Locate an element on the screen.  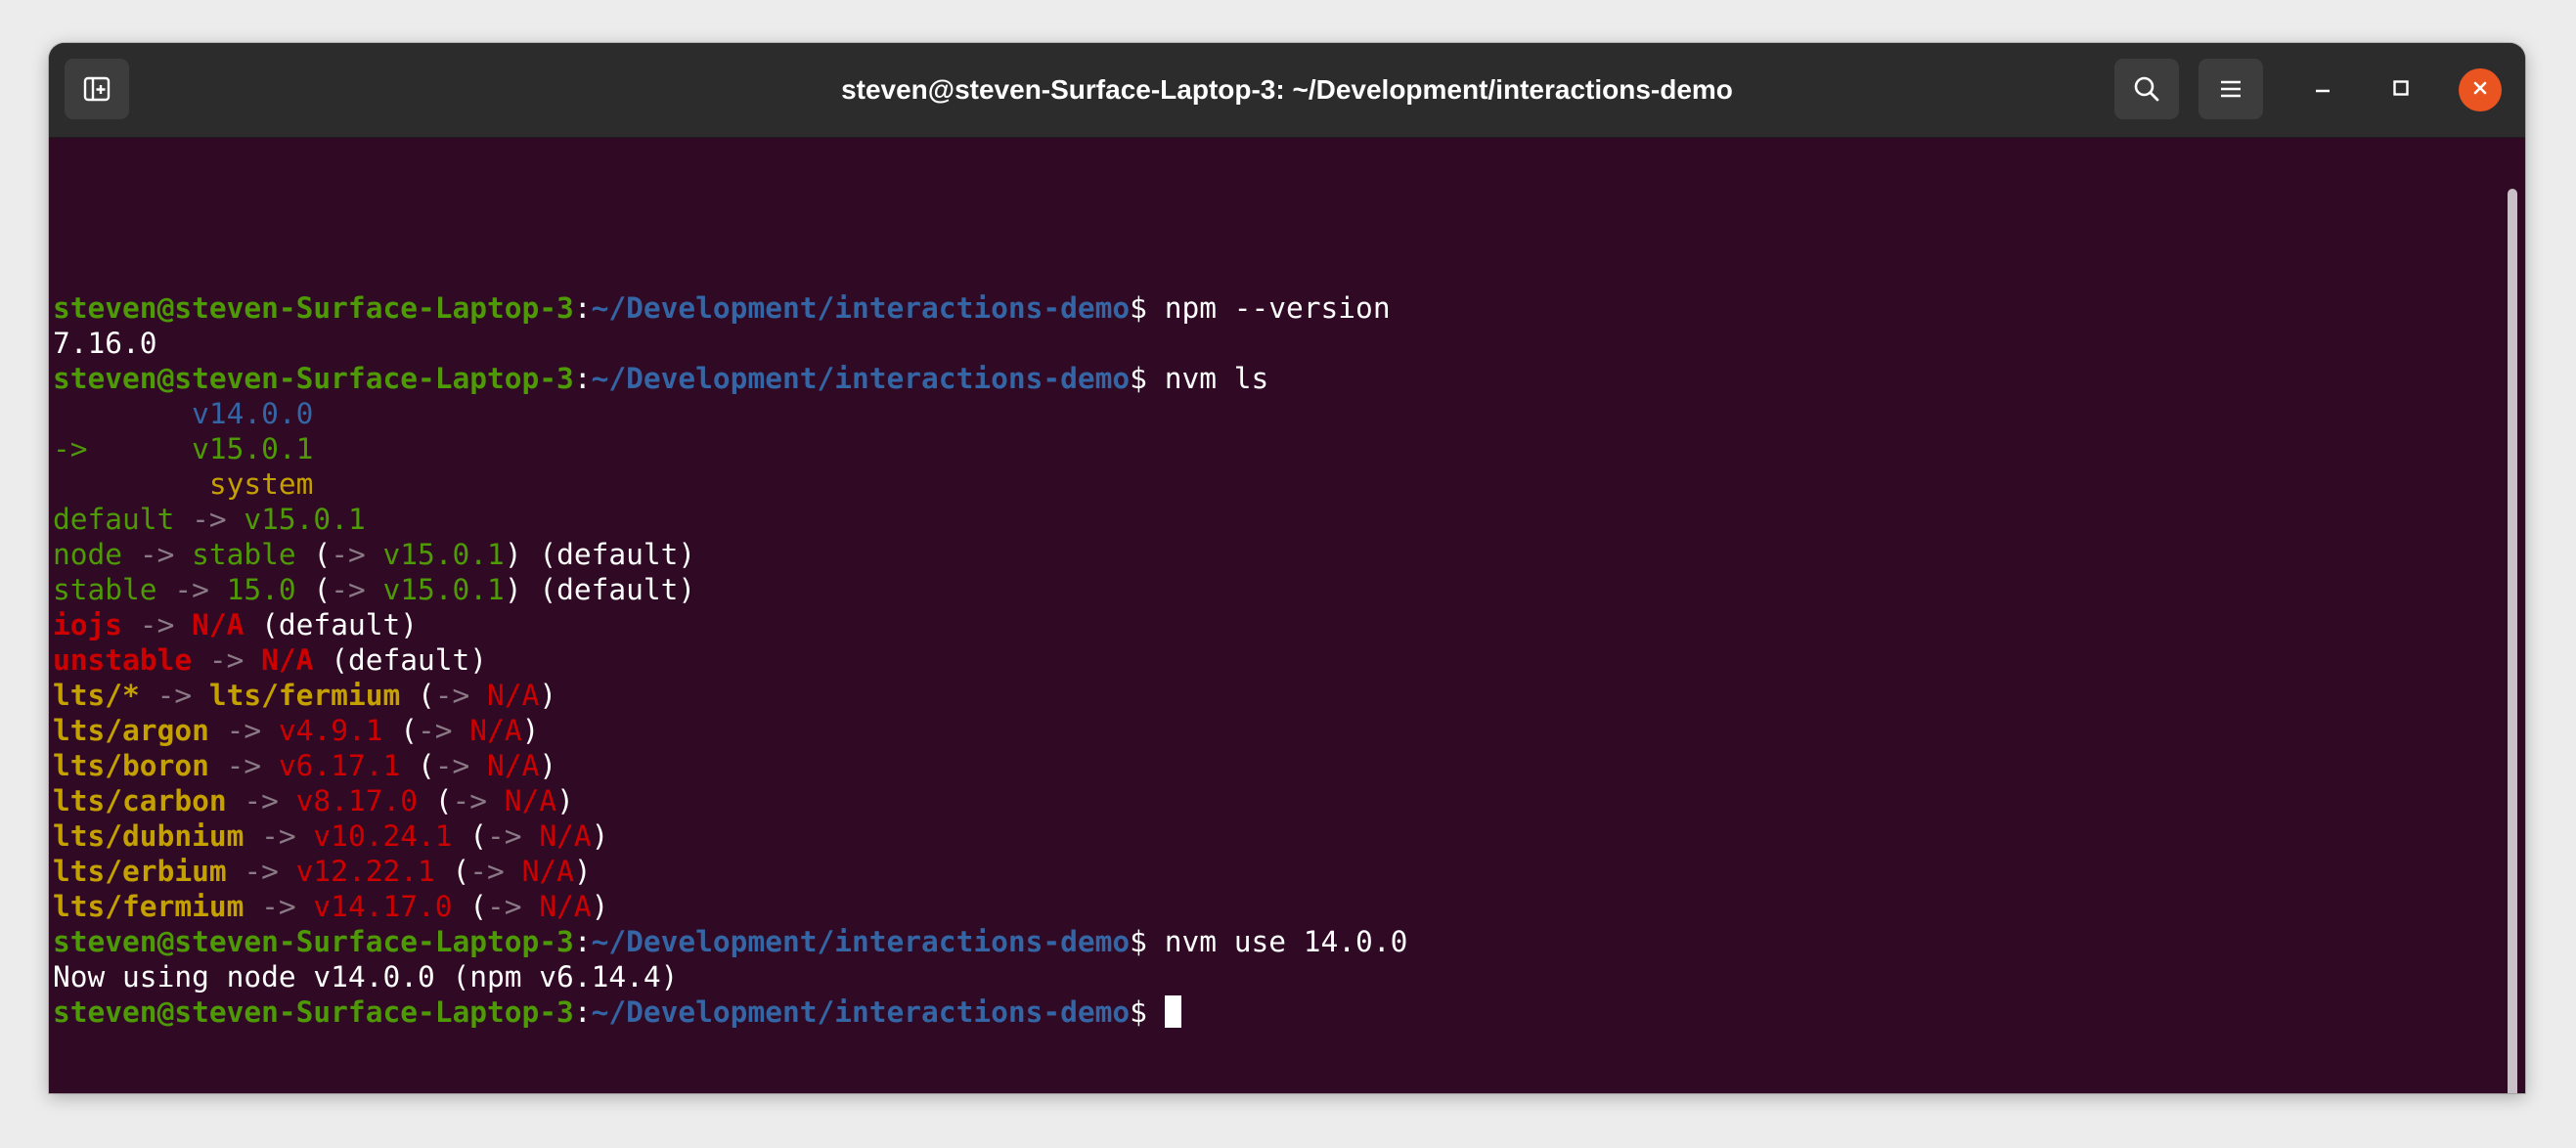
terminal-text-segment: lts/carbon is located at coordinates (140, 800).